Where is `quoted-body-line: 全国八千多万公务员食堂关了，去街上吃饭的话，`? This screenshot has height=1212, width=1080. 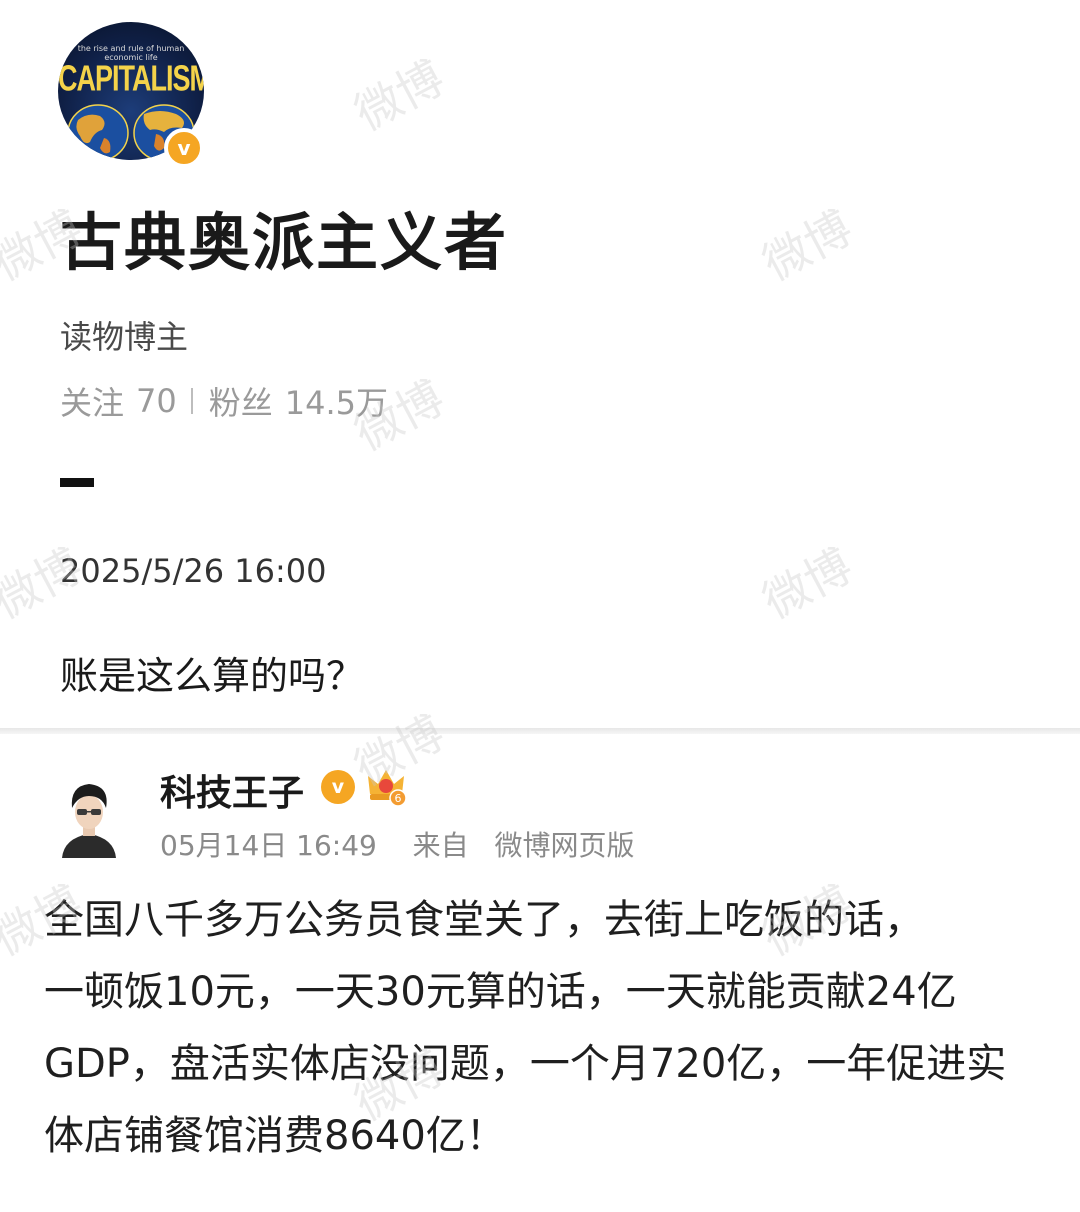
quoted-body-line: 全国八千多万公务员食堂关了，去街上吃饭的话， is located at coordinates (484, 920).